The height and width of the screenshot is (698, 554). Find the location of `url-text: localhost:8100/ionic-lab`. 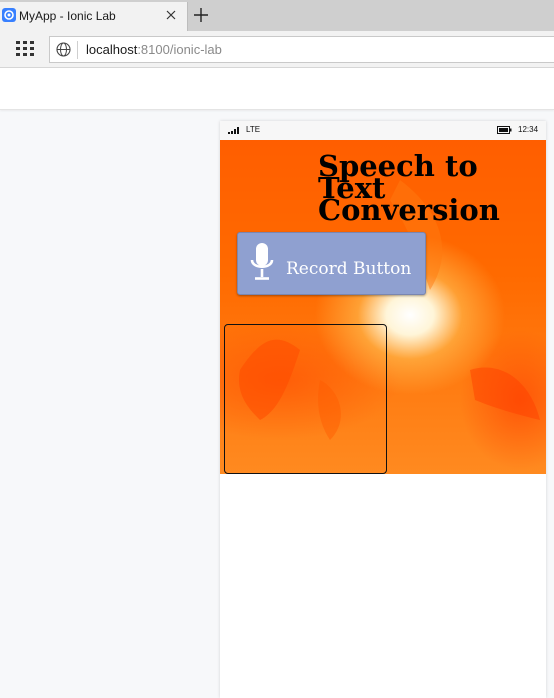

url-text: localhost:8100/ionic-lab is located at coordinates (154, 49).